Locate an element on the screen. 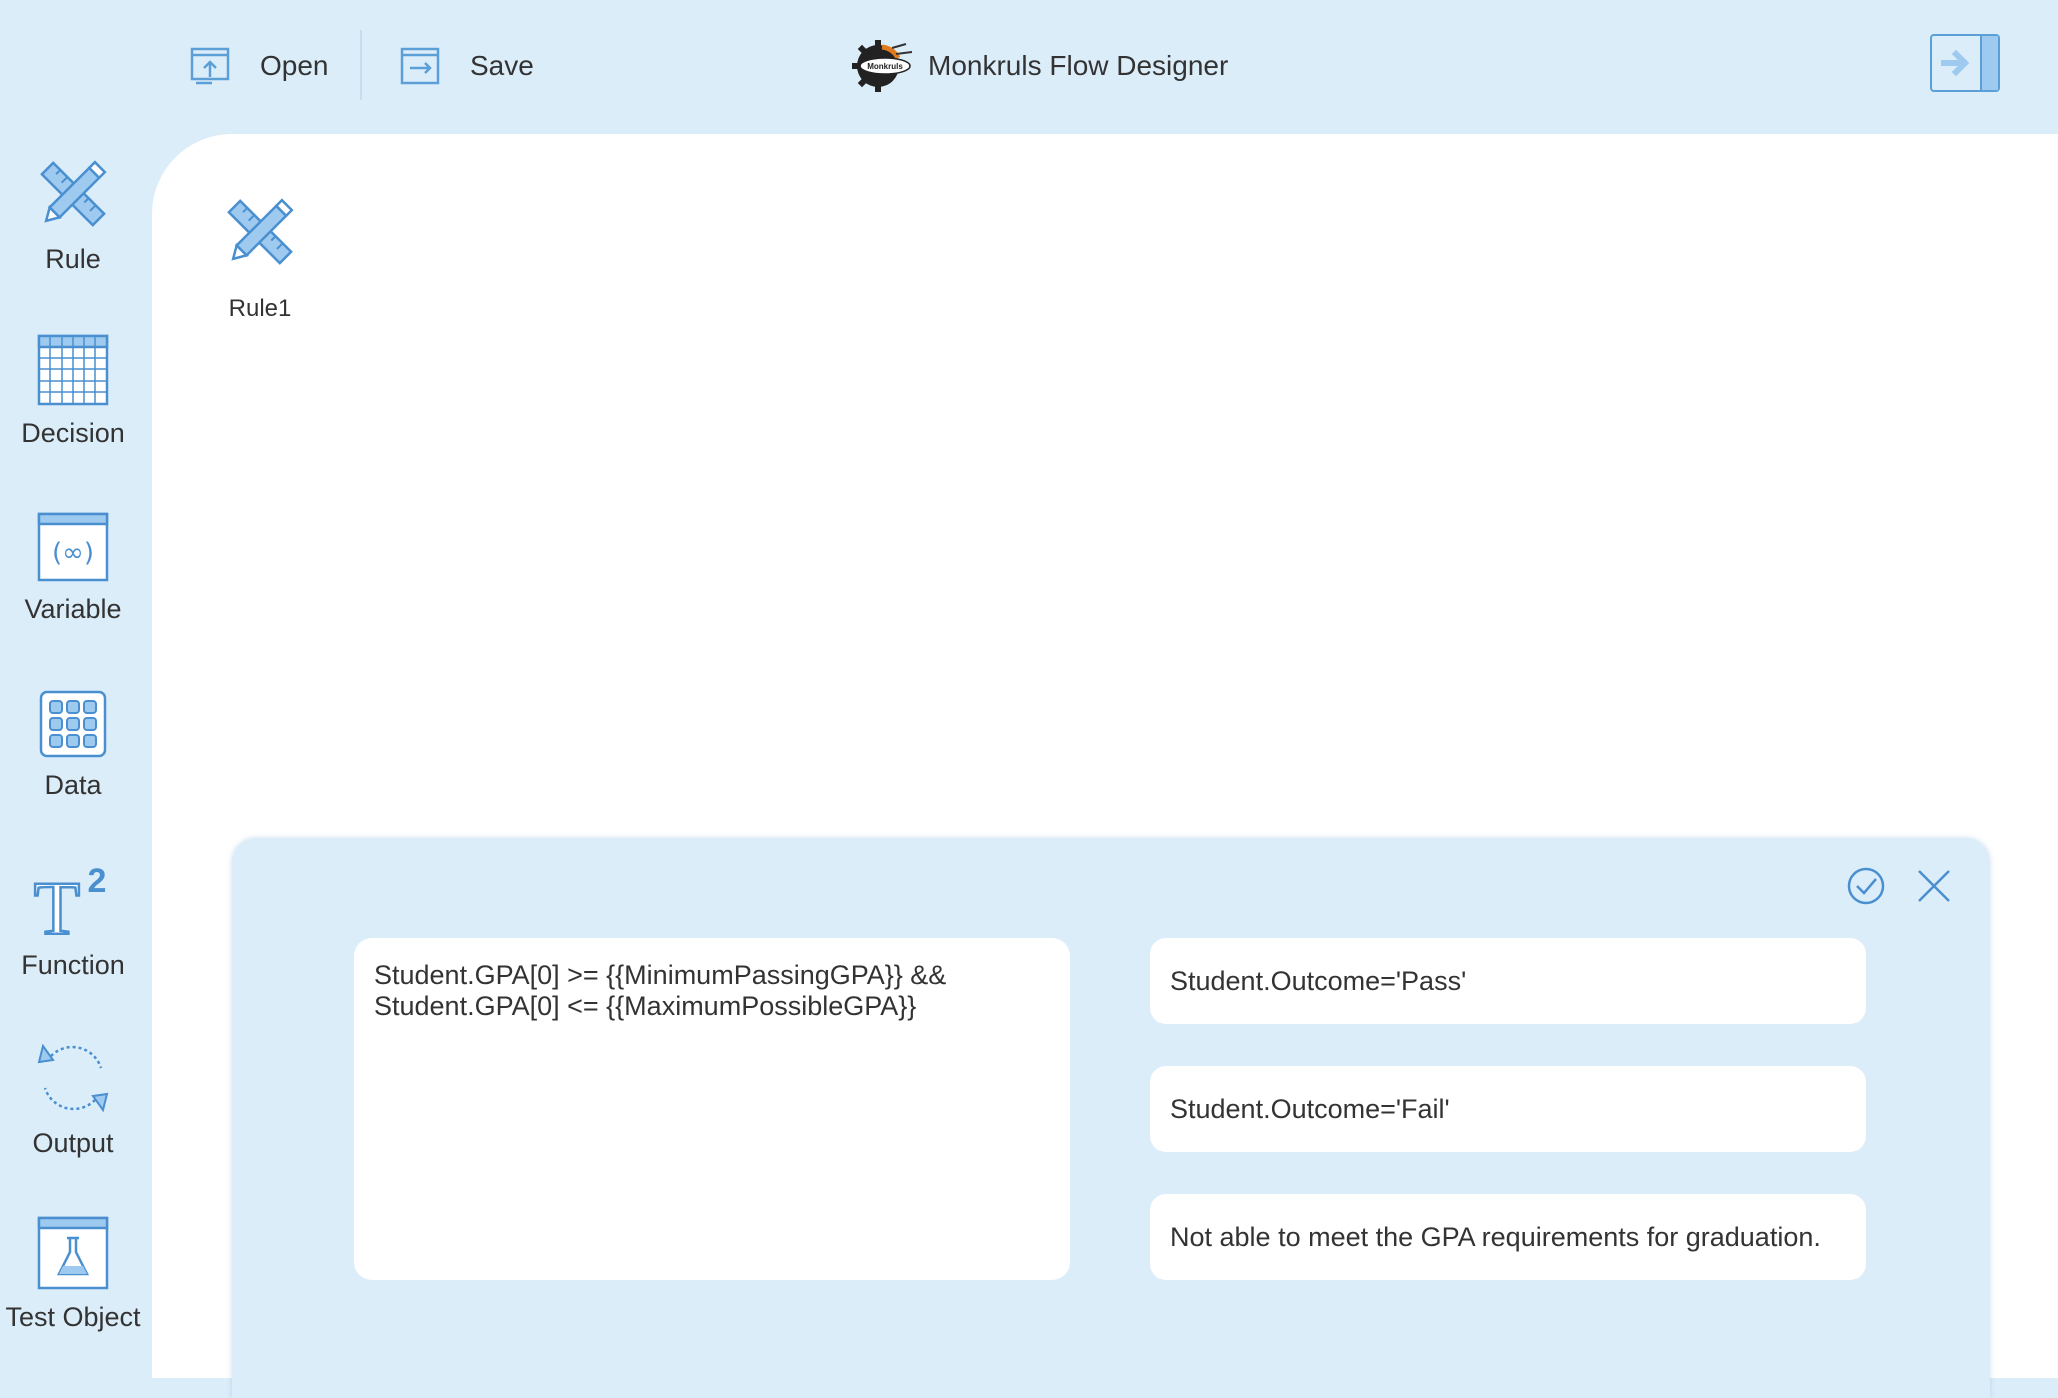  app-title-area: Monkruls Monkruls Flow Designer is located at coordinates (1040, 66).